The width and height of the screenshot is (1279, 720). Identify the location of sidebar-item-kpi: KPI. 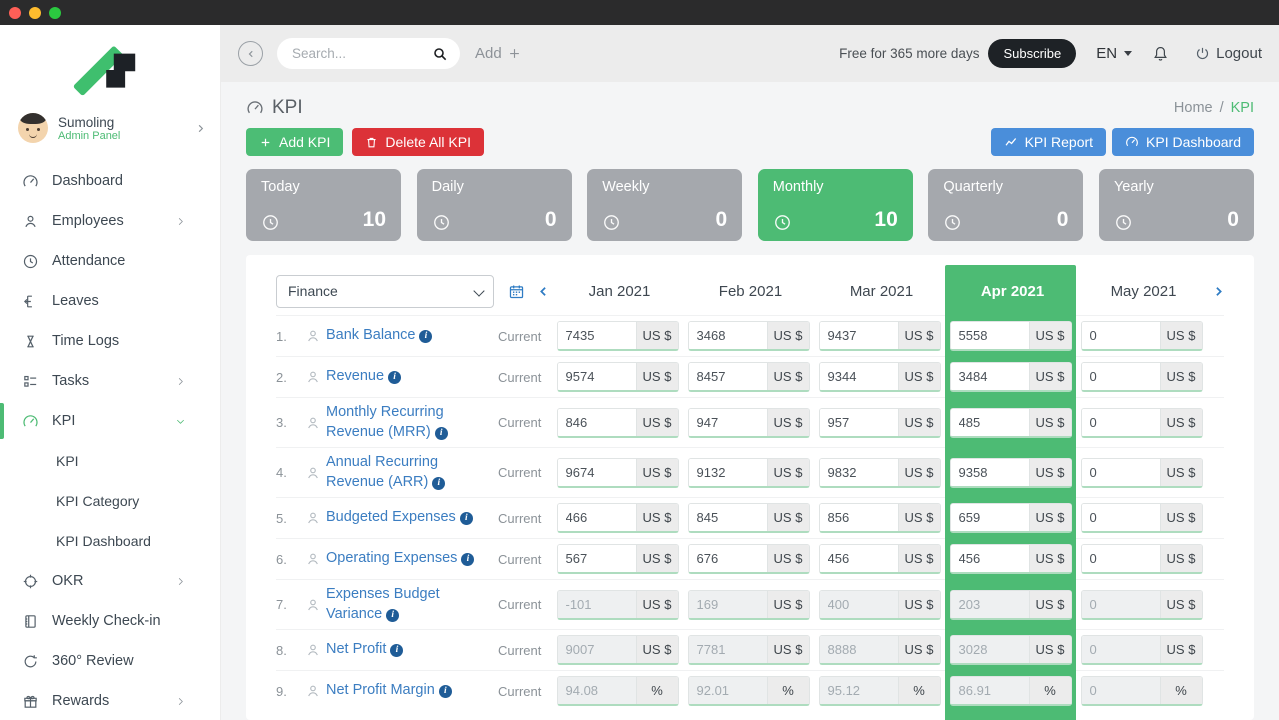
(110, 421).